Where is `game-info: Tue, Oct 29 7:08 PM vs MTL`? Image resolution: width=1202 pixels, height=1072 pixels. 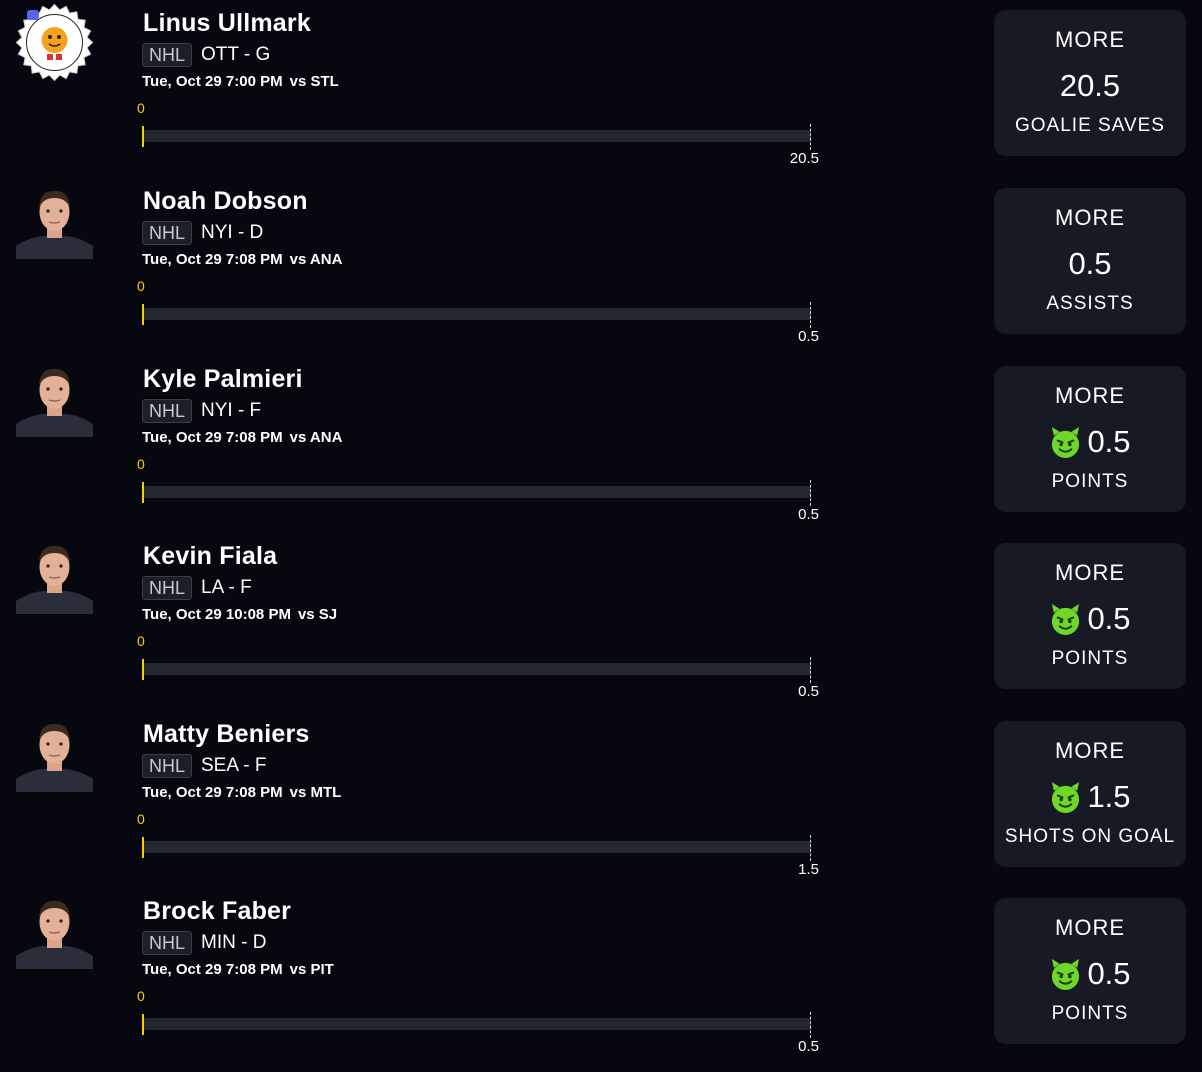
game-info: Tue, Oct 29 7:08 PM vs MTL is located at coordinates (241, 792).